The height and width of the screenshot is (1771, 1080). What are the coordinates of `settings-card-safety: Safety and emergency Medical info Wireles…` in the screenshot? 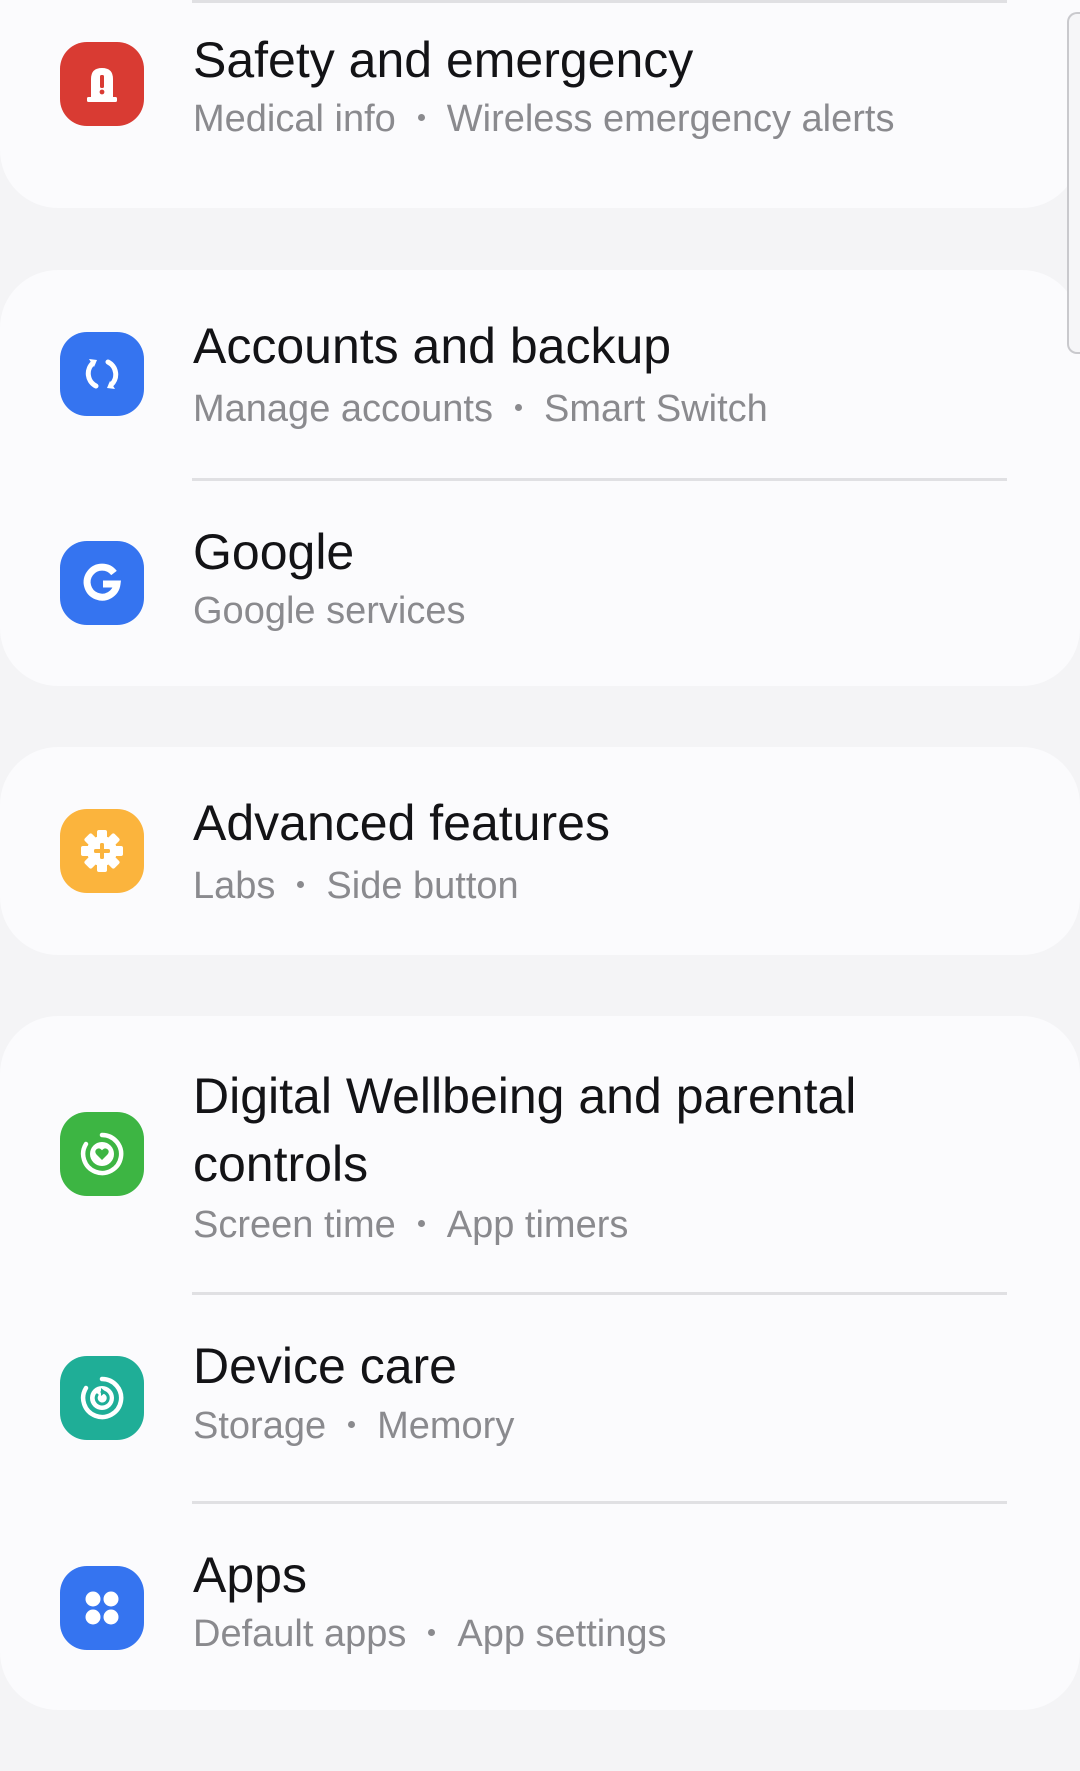 It's located at (540, 104).